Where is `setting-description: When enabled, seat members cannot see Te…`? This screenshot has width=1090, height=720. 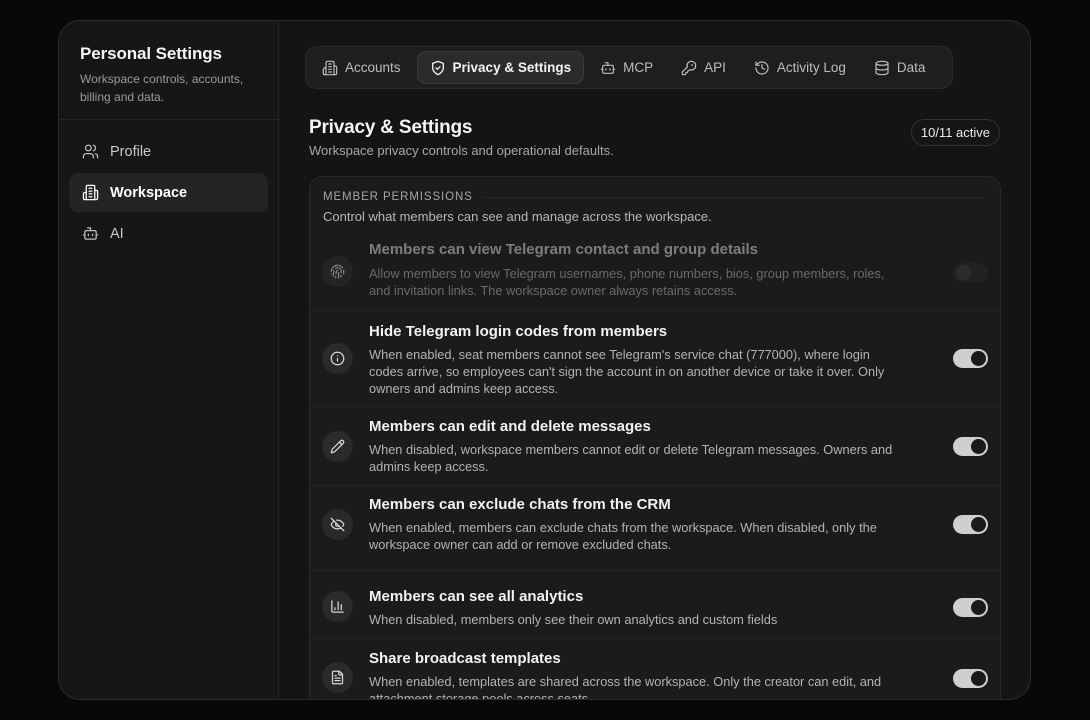
setting-description: When enabled, seat members cannot see Te… is located at coordinates (627, 371).